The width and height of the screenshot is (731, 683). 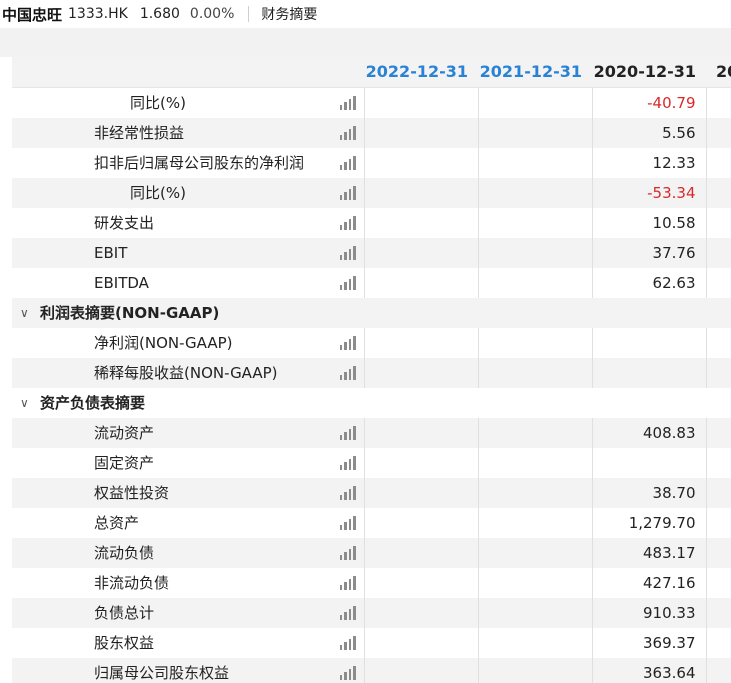 What do you see at coordinates (162, 673) in the screenshot?
I see `row-label: 归属母公司股东权益` at bounding box center [162, 673].